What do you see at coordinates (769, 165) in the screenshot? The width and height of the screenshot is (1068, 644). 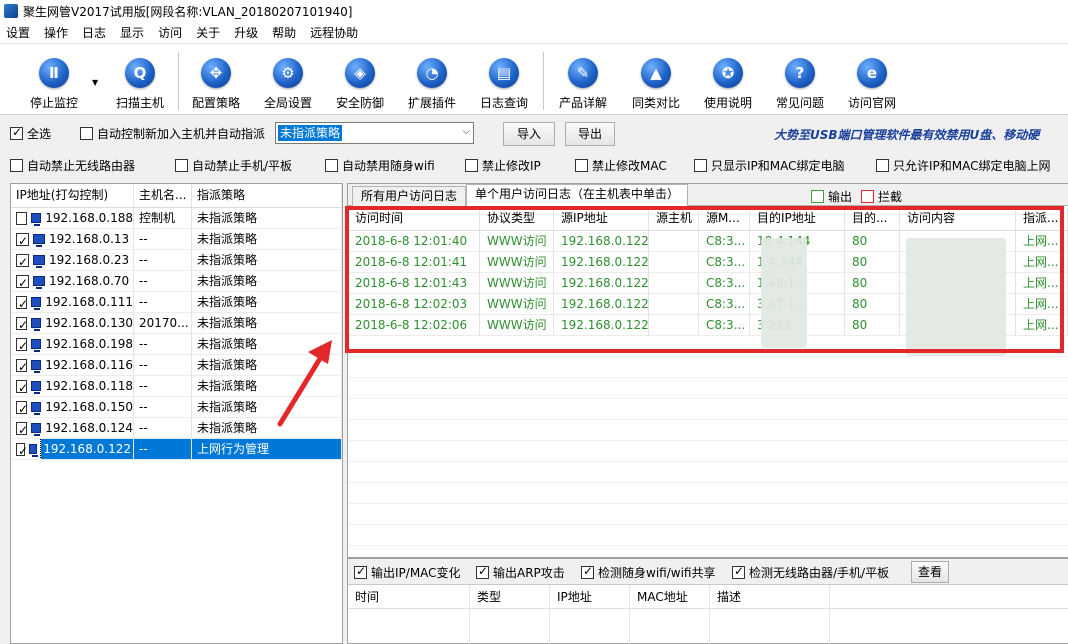 I see `show-bound-only-checkbox: 只显示IP和MAC绑定电脑` at bounding box center [769, 165].